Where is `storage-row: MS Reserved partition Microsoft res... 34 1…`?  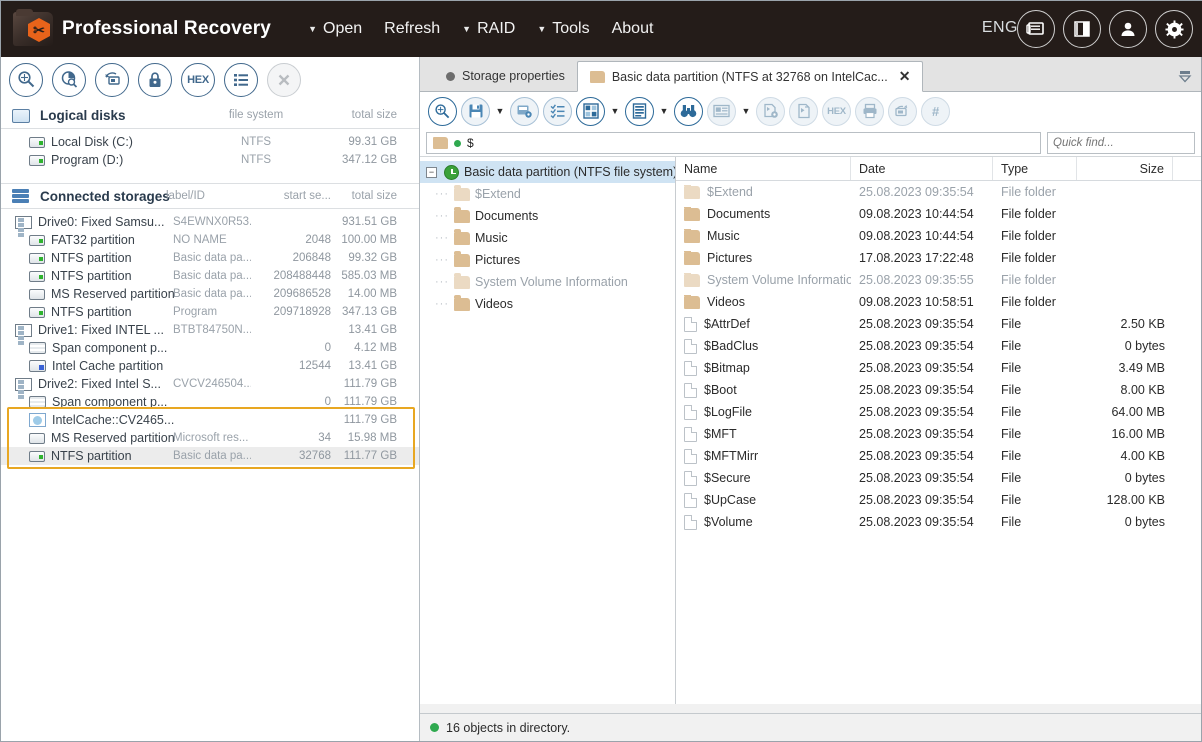
storage-row: MS Reserved partition Microsoft res... 34 1… is located at coordinates (210, 438).